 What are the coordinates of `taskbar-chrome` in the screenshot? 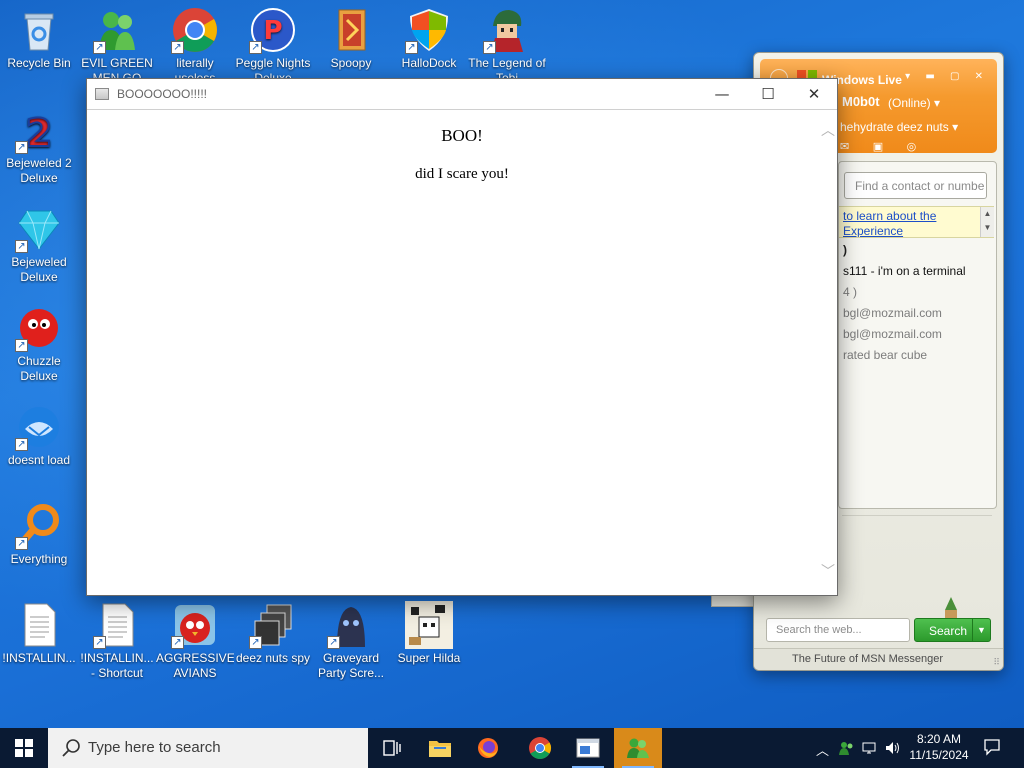 It's located at (540, 748).